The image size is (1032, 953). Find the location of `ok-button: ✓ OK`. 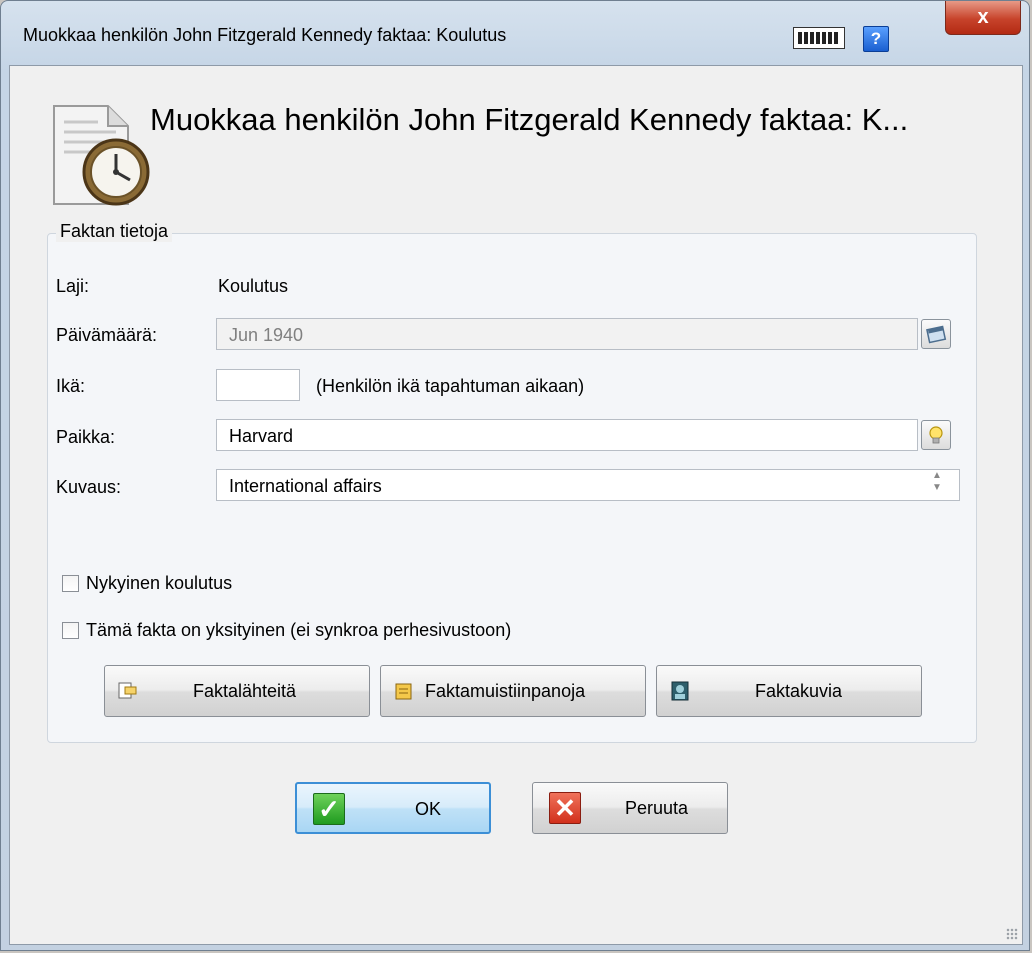

ok-button: ✓ OK is located at coordinates (393, 808).